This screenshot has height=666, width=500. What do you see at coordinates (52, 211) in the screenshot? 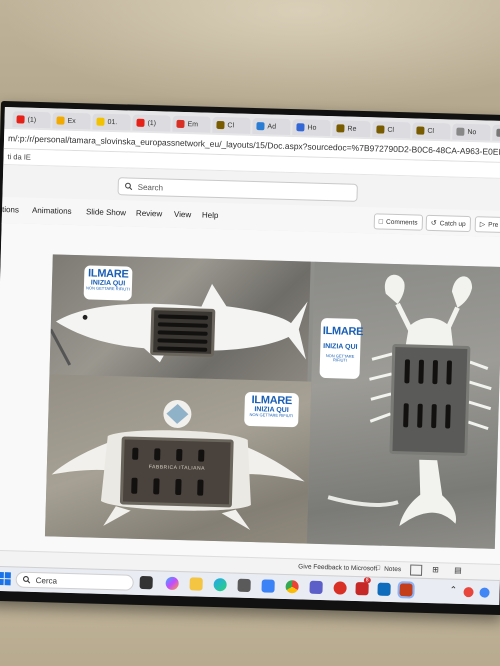
I see `tab-animations: Animations` at bounding box center [52, 211].